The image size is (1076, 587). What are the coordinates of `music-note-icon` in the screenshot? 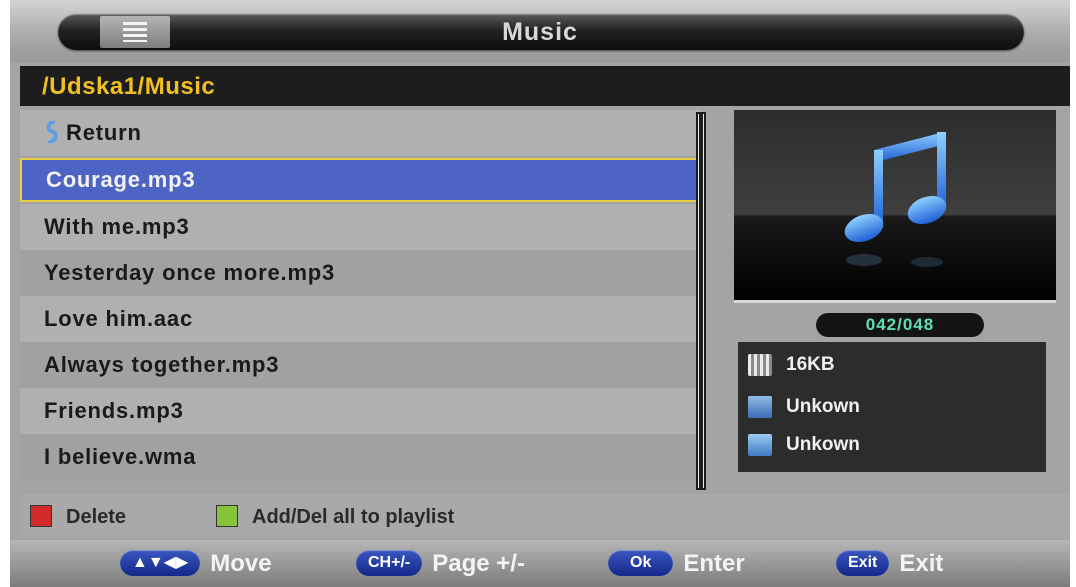 It's located at (895, 199).